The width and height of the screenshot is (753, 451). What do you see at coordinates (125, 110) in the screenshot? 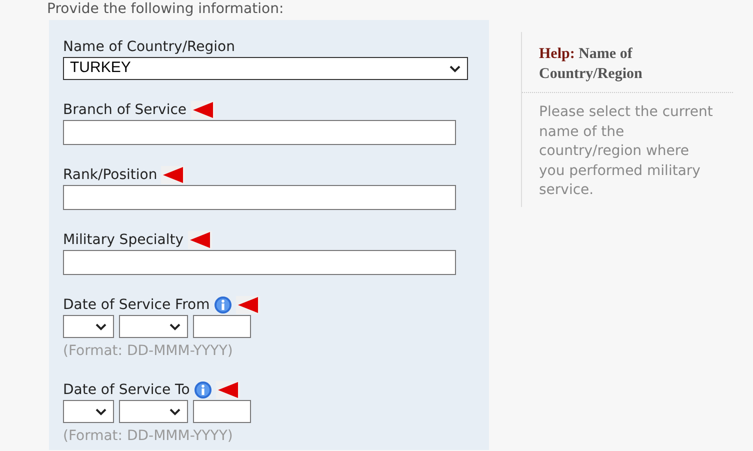
I see `field-label: Branch of Service` at bounding box center [125, 110].